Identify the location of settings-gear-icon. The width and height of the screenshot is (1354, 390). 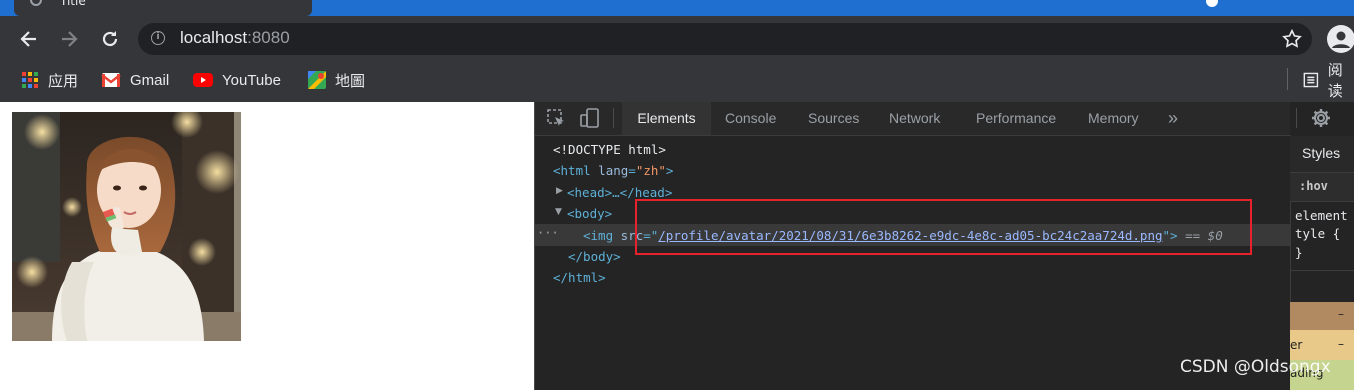
(1321, 120).